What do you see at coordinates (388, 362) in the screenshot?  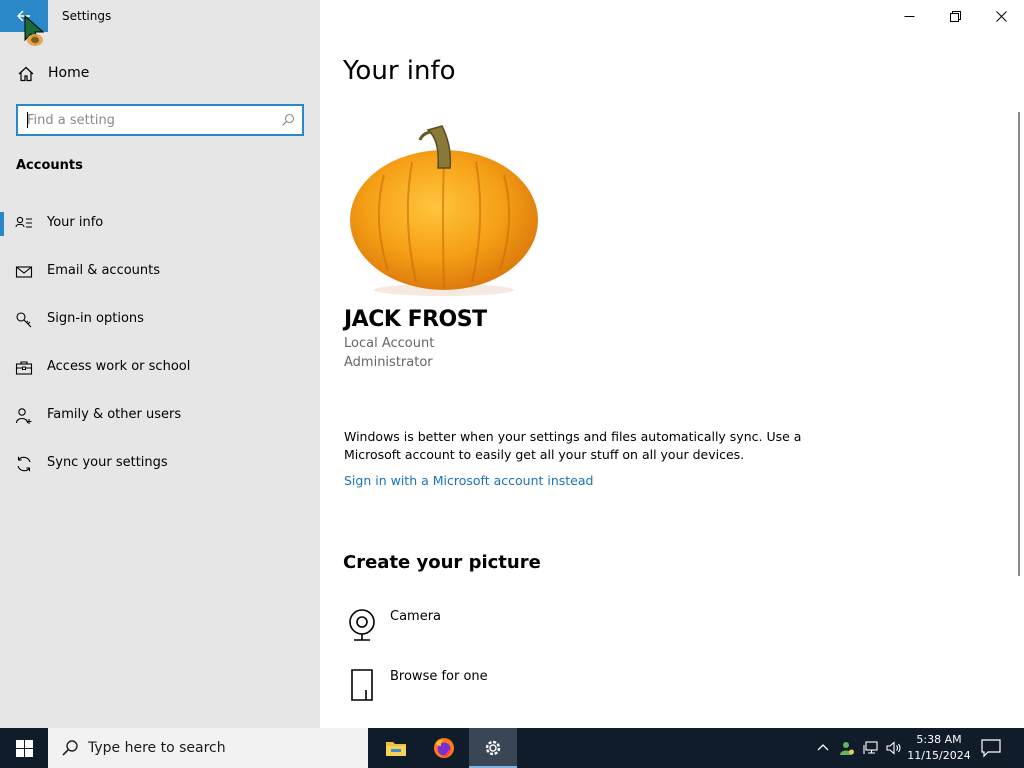 I see `account-role-label: Administrator` at bounding box center [388, 362].